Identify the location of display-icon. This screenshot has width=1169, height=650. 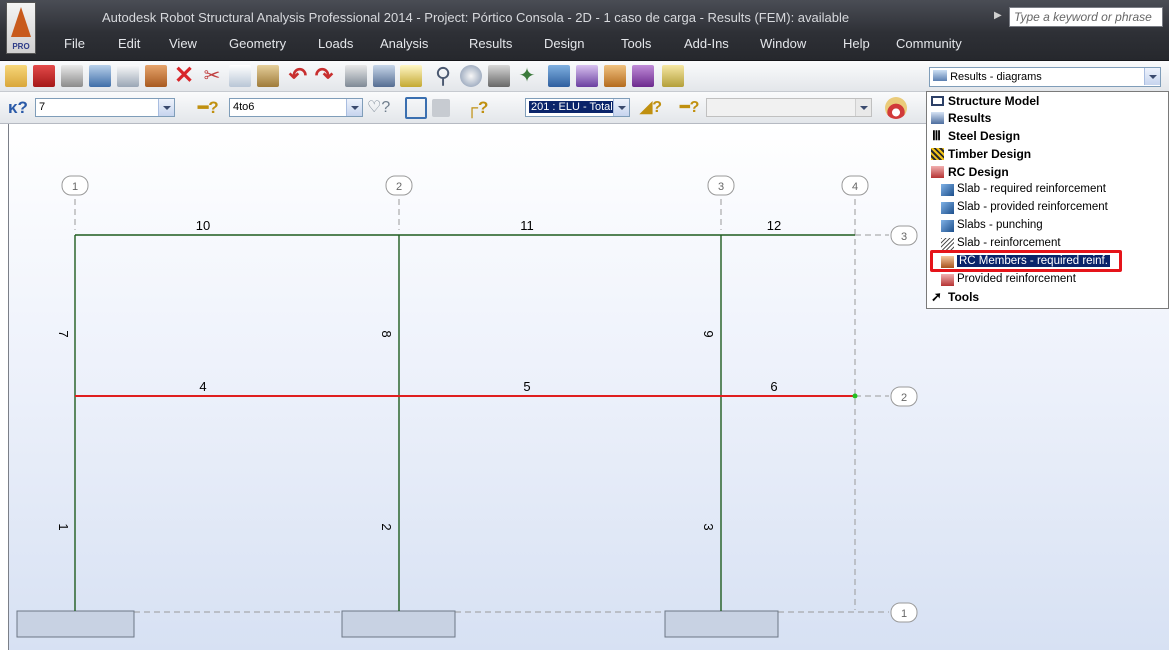
(559, 76).